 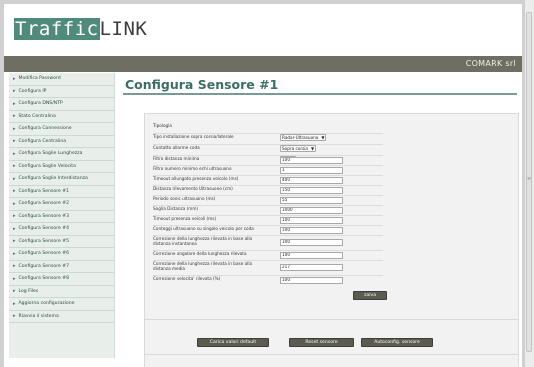 What do you see at coordinates (192, 168) in the screenshot?
I see `field-label: Filtro numero minimo echi ultrasuono` at bounding box center [192, 168].